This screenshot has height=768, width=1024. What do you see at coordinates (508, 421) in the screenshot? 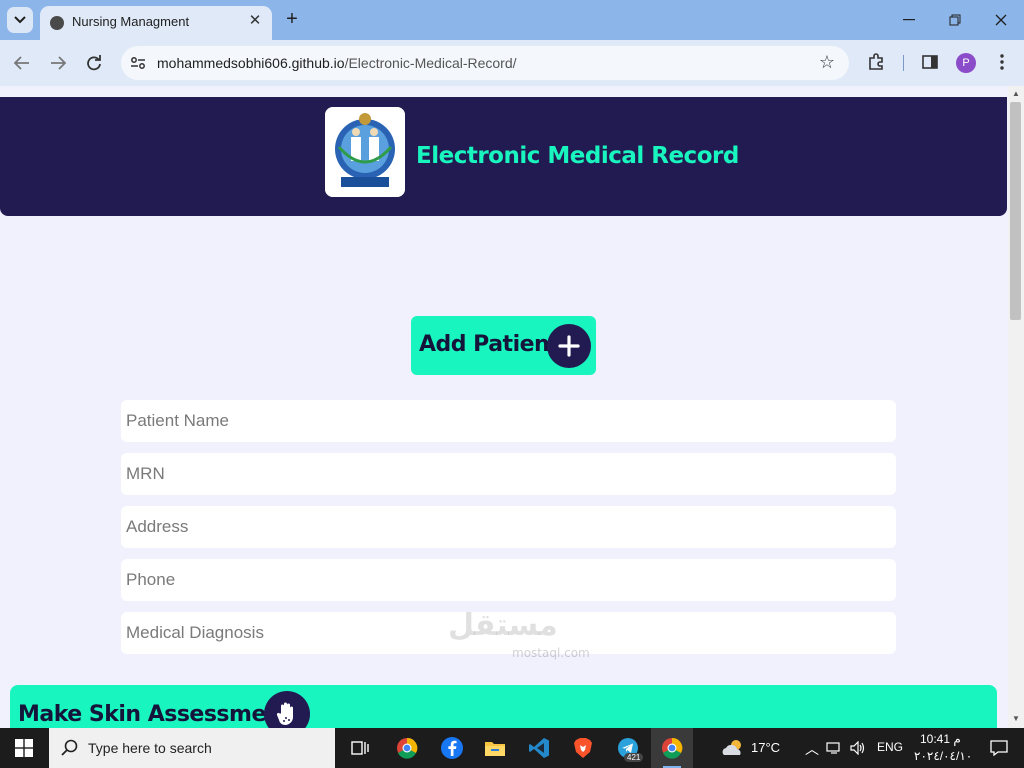
I see `patient-name-input` at bounding box center [508, 421].